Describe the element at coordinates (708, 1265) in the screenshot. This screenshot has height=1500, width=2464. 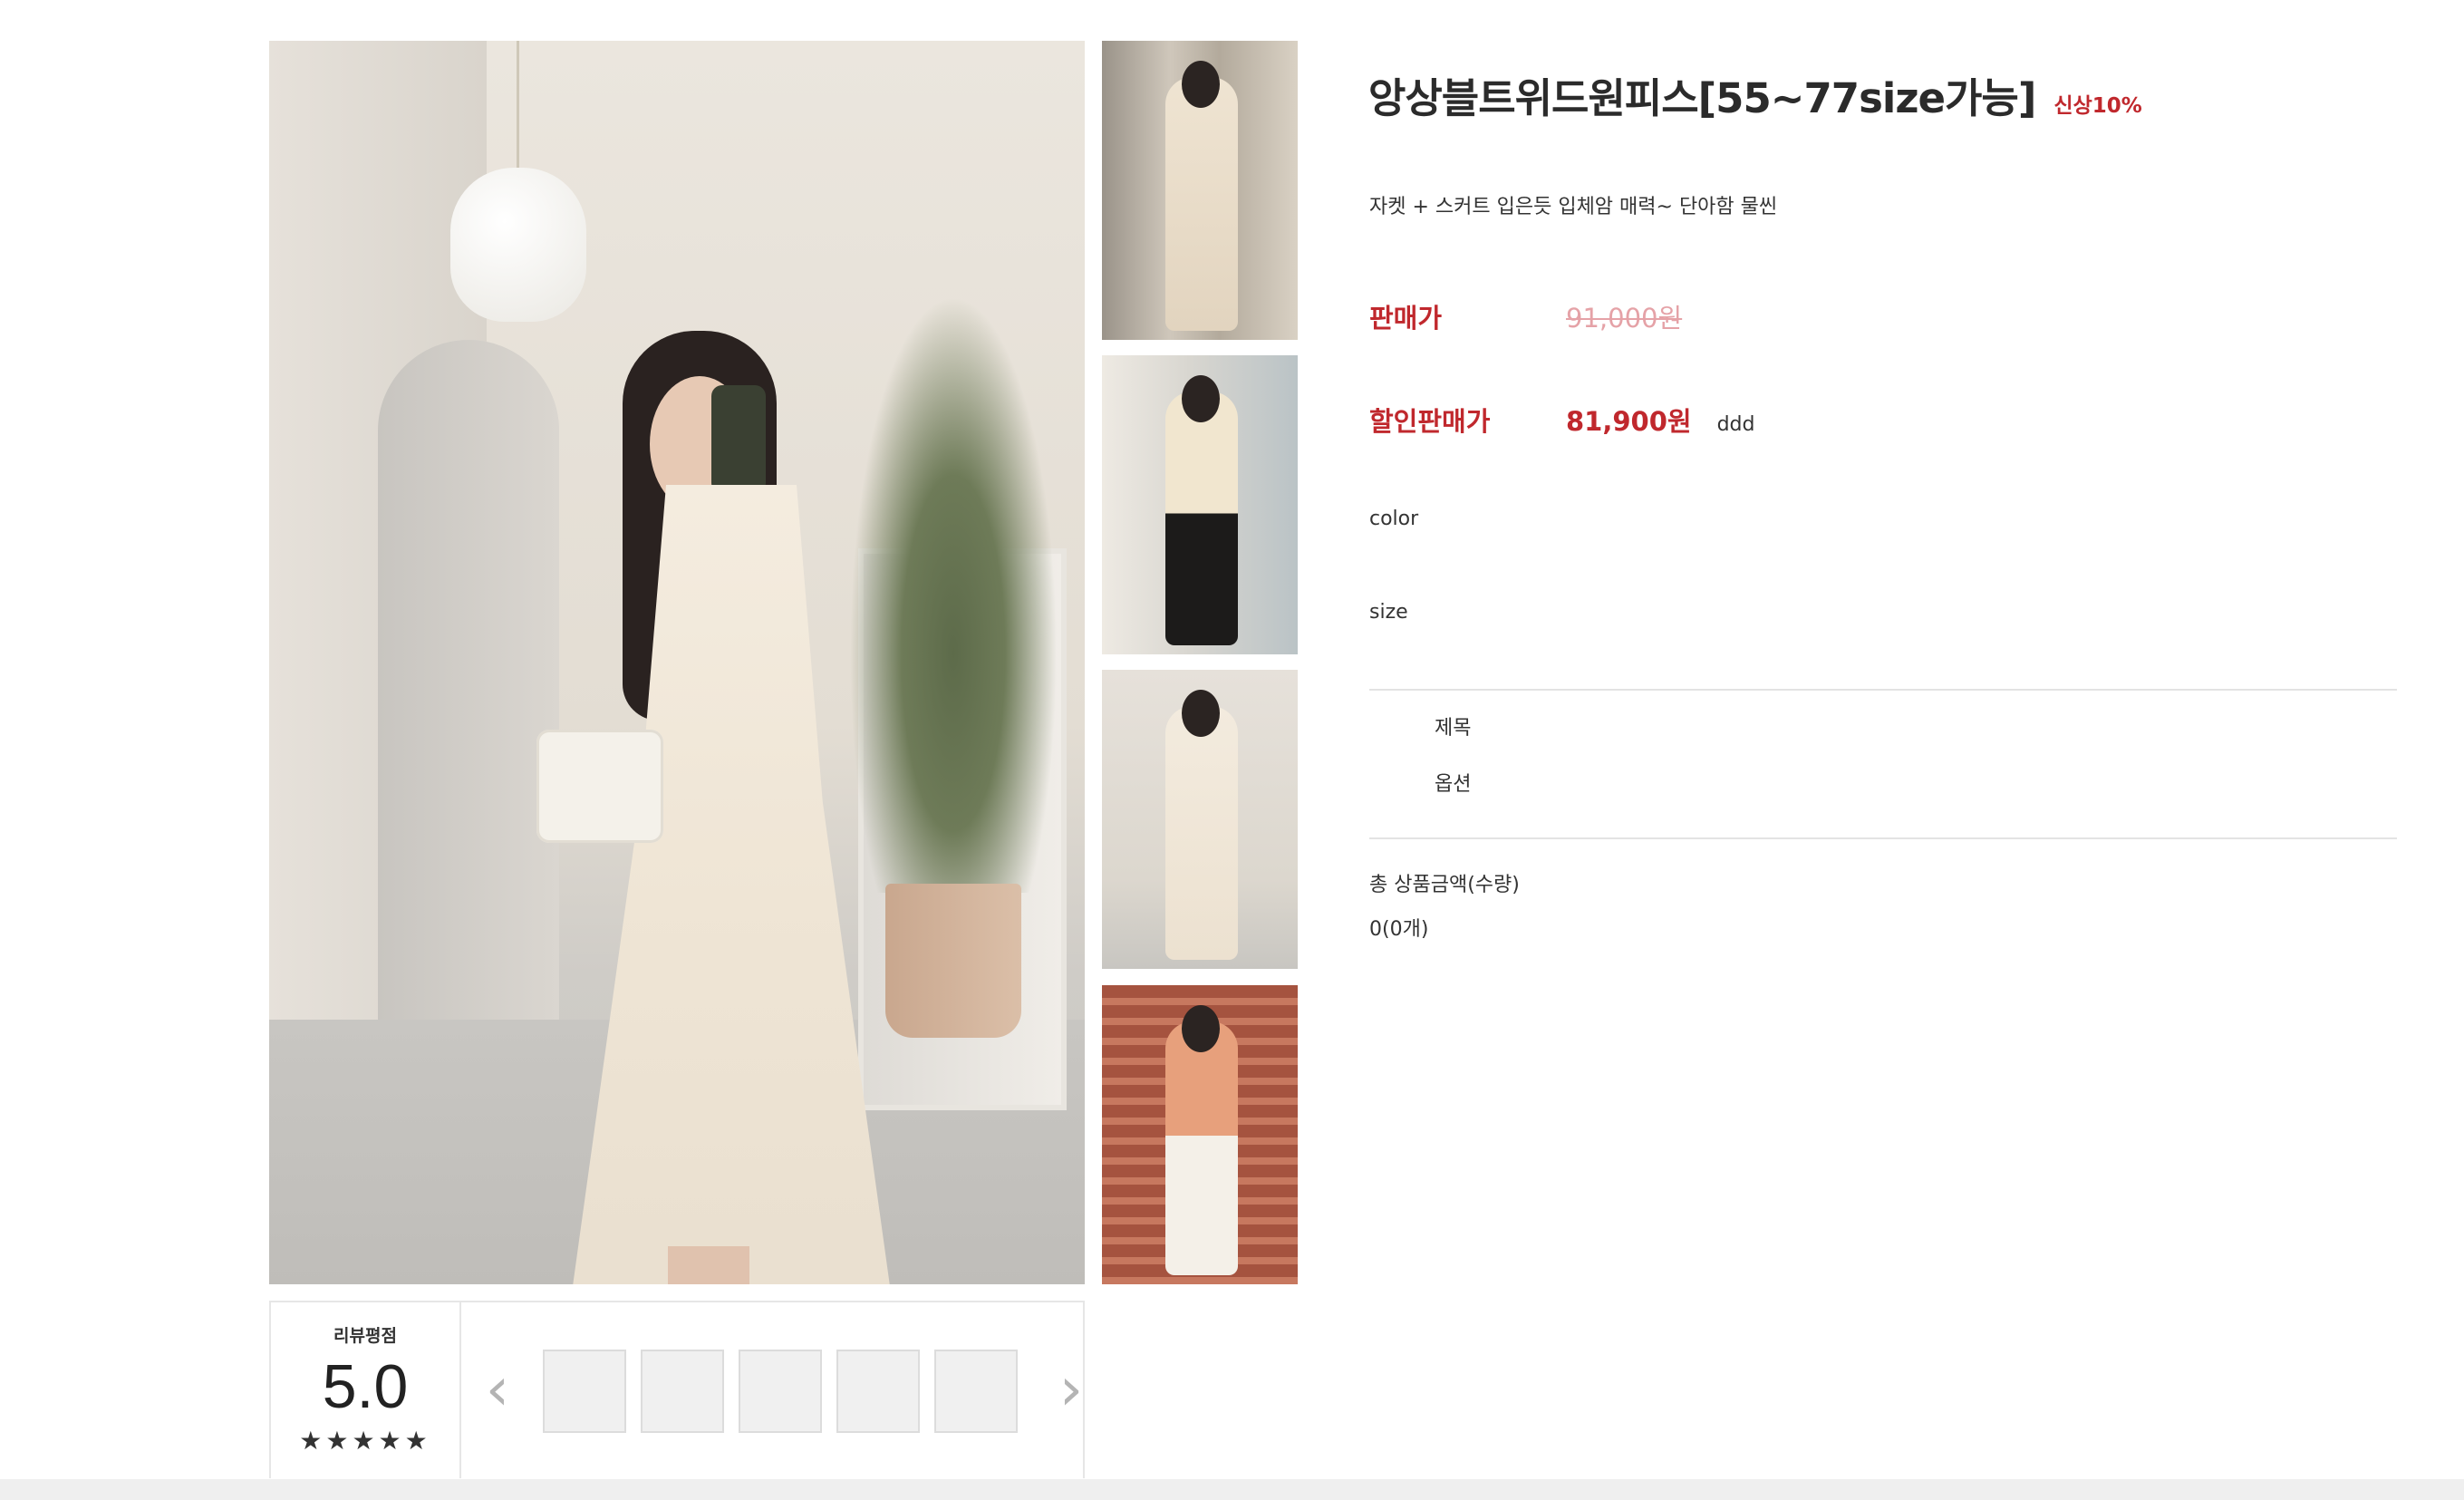
I see `image-model-legs` at that location.